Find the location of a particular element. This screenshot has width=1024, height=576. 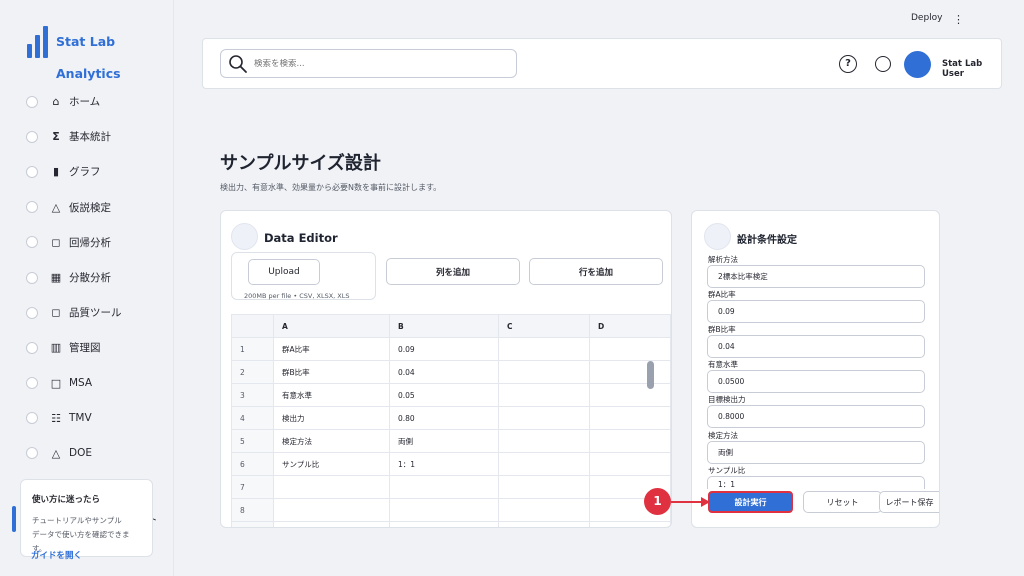

sidebar-item-graph: ▮ グラフ is located at coordinates (74, 171).